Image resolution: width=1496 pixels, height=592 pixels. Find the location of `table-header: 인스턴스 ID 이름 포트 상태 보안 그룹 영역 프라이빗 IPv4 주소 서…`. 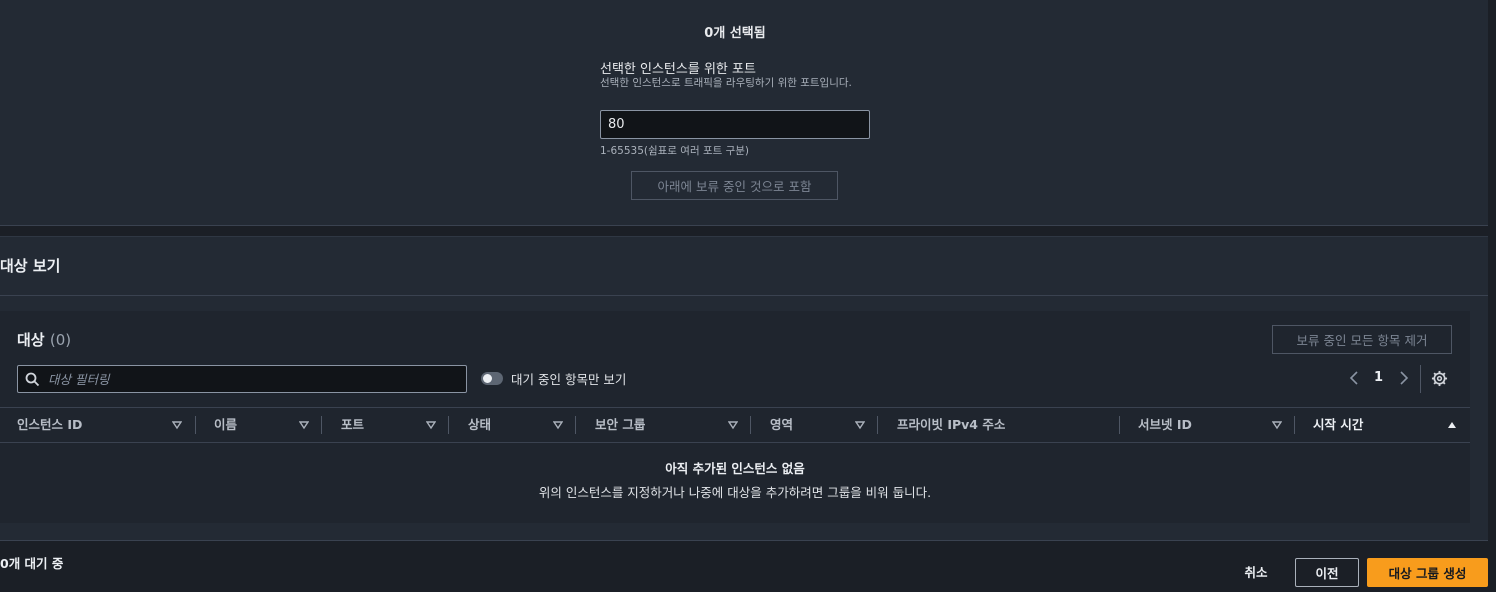

table-header: 인스턴스 ID 이름 포트 상태 보안 그룹 영역 프라이빗 IPv4 주소 서… is located at coordinates (735, 425).